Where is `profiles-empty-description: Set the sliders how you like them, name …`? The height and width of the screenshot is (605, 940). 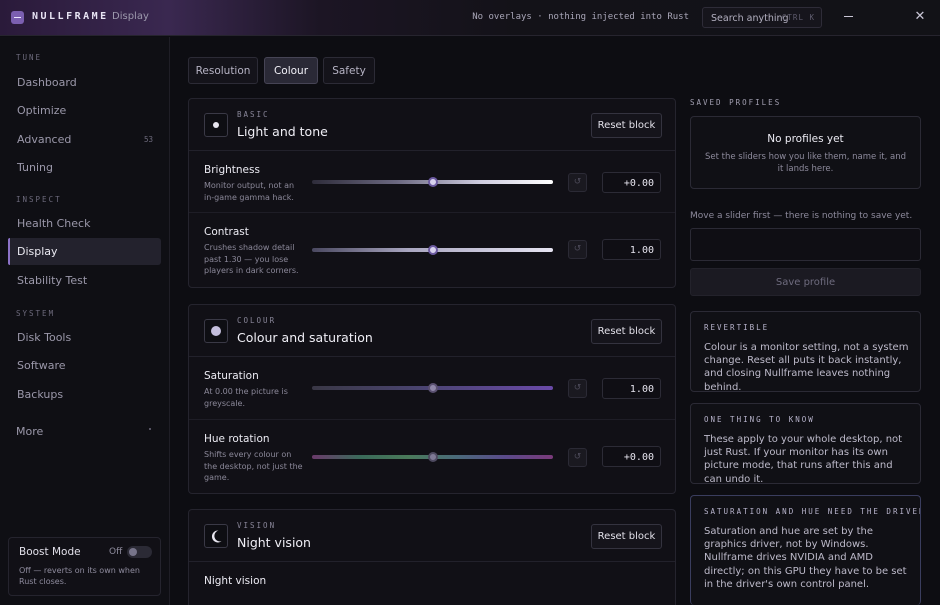 profiles-empty-description: Set the sliders how you like them, name … is located at coordinates (805, 163).